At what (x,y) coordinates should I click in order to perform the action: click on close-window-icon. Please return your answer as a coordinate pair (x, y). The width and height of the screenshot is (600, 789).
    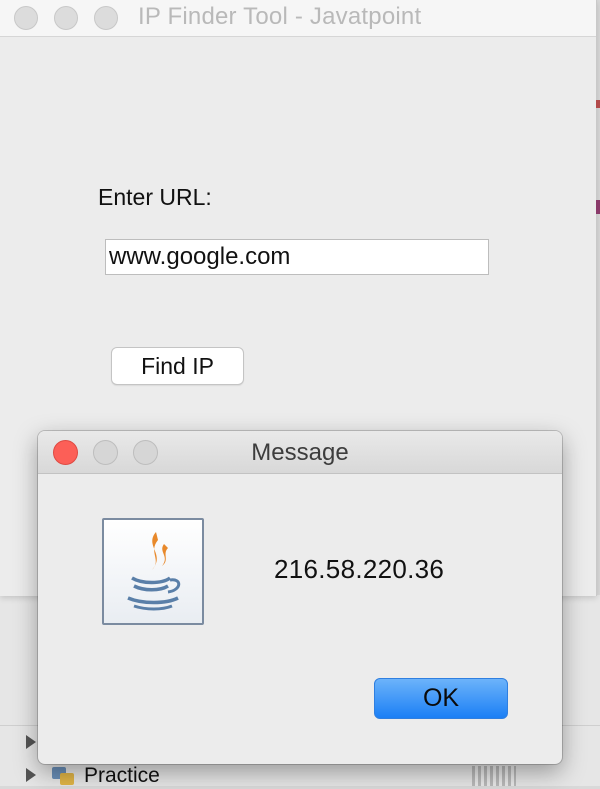
    Looking at the image, I should click on (26, 18).